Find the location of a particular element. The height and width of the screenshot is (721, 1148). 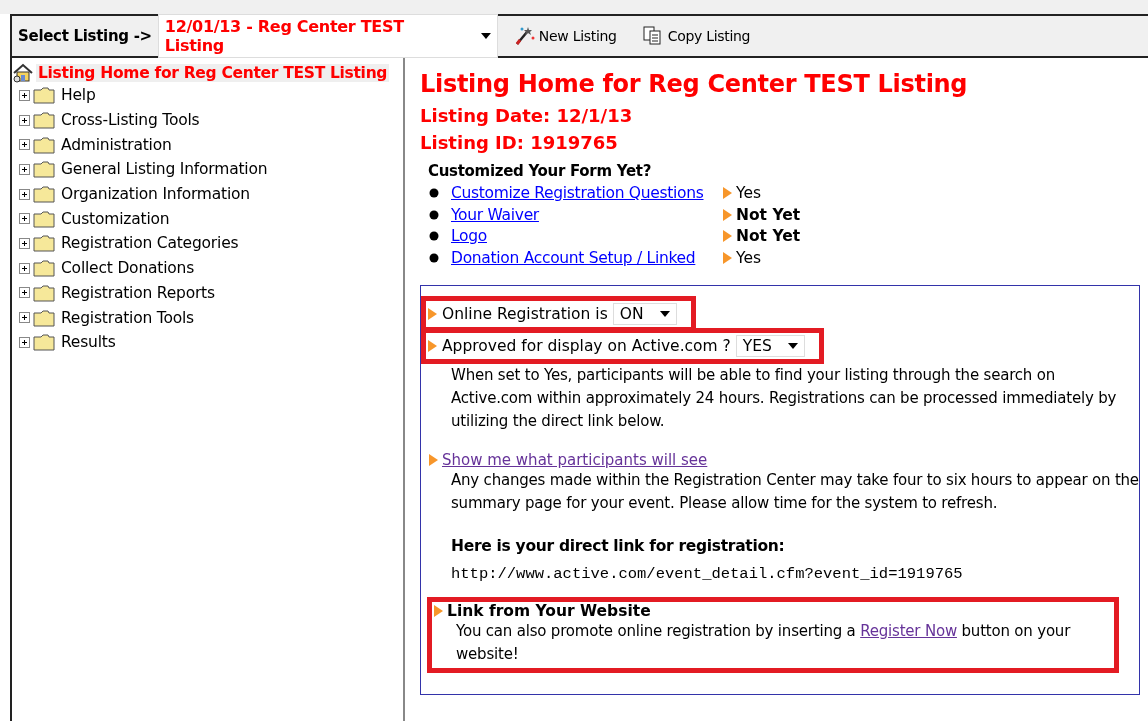

page-title: Listing Home for Reg Center TEST Listing is located at coordinates (694, 84).